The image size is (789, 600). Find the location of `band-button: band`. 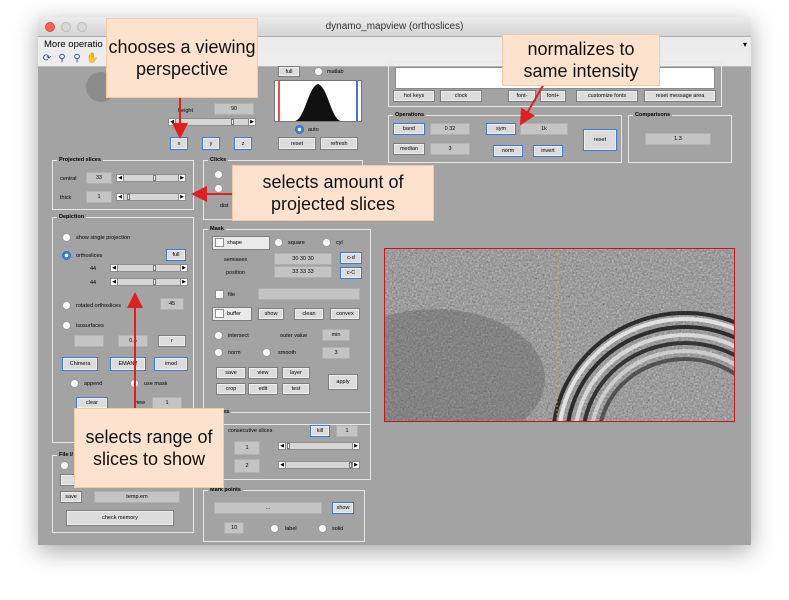

band-button: band is located at coordinates (409, 129).